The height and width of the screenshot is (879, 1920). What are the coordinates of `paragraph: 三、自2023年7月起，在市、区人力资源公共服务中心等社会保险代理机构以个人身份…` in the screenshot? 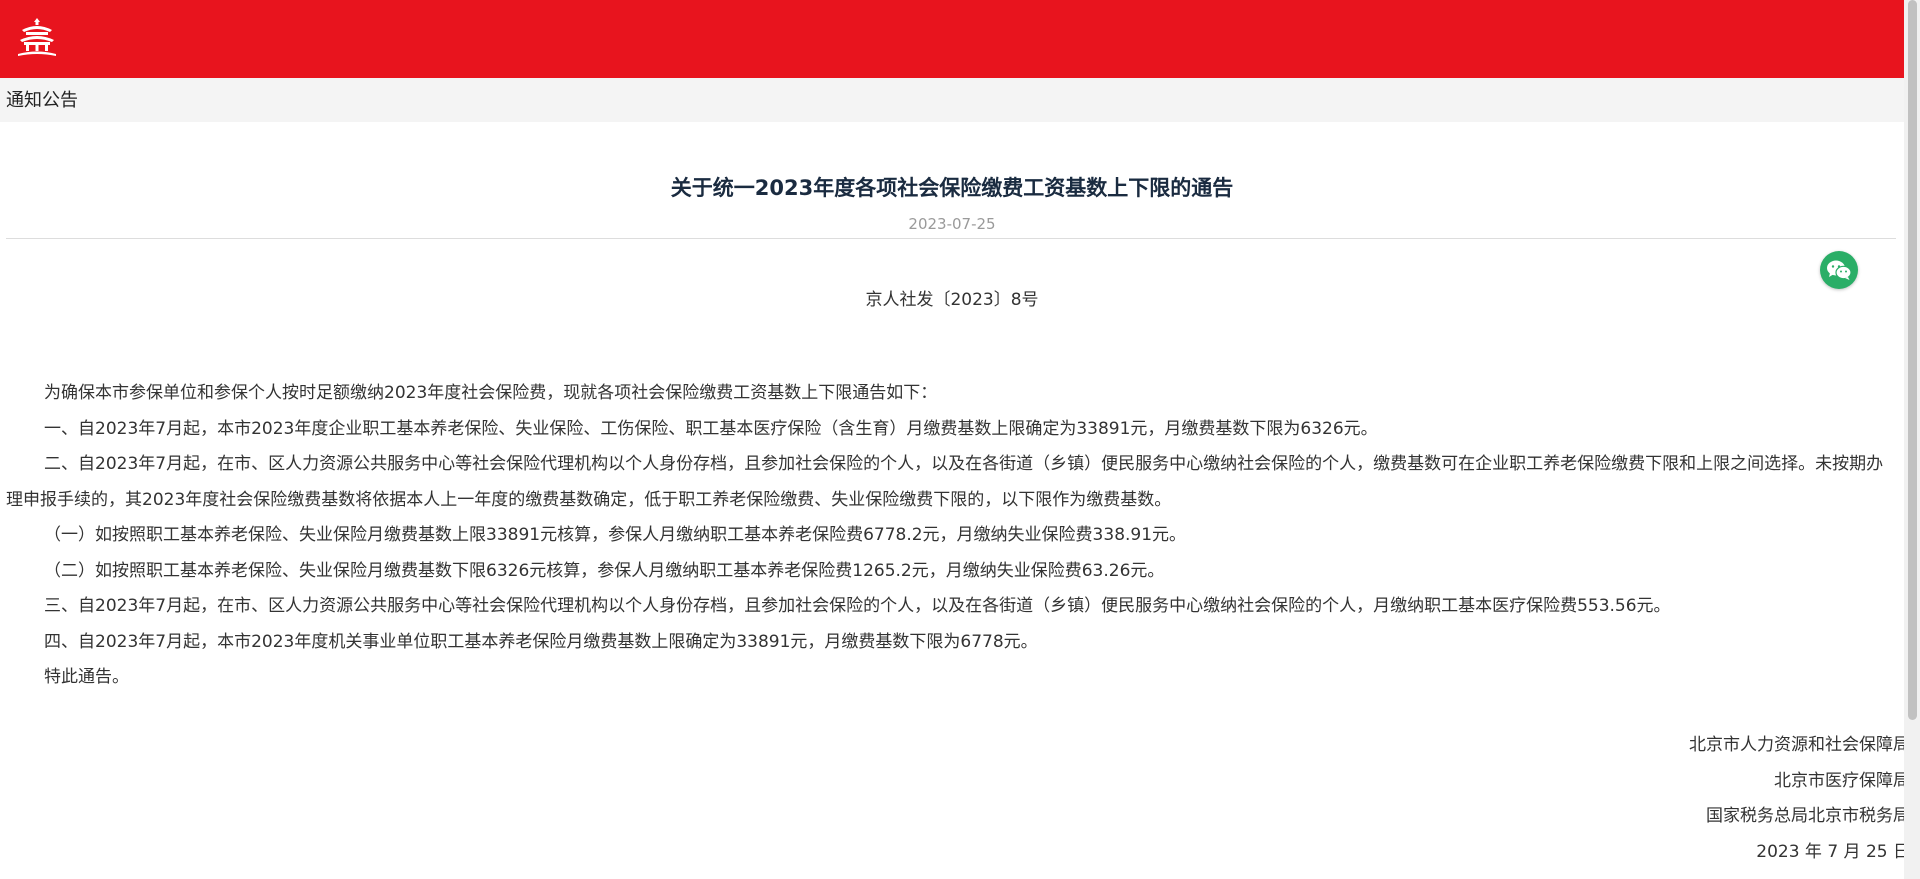 It's located at (857, 606).